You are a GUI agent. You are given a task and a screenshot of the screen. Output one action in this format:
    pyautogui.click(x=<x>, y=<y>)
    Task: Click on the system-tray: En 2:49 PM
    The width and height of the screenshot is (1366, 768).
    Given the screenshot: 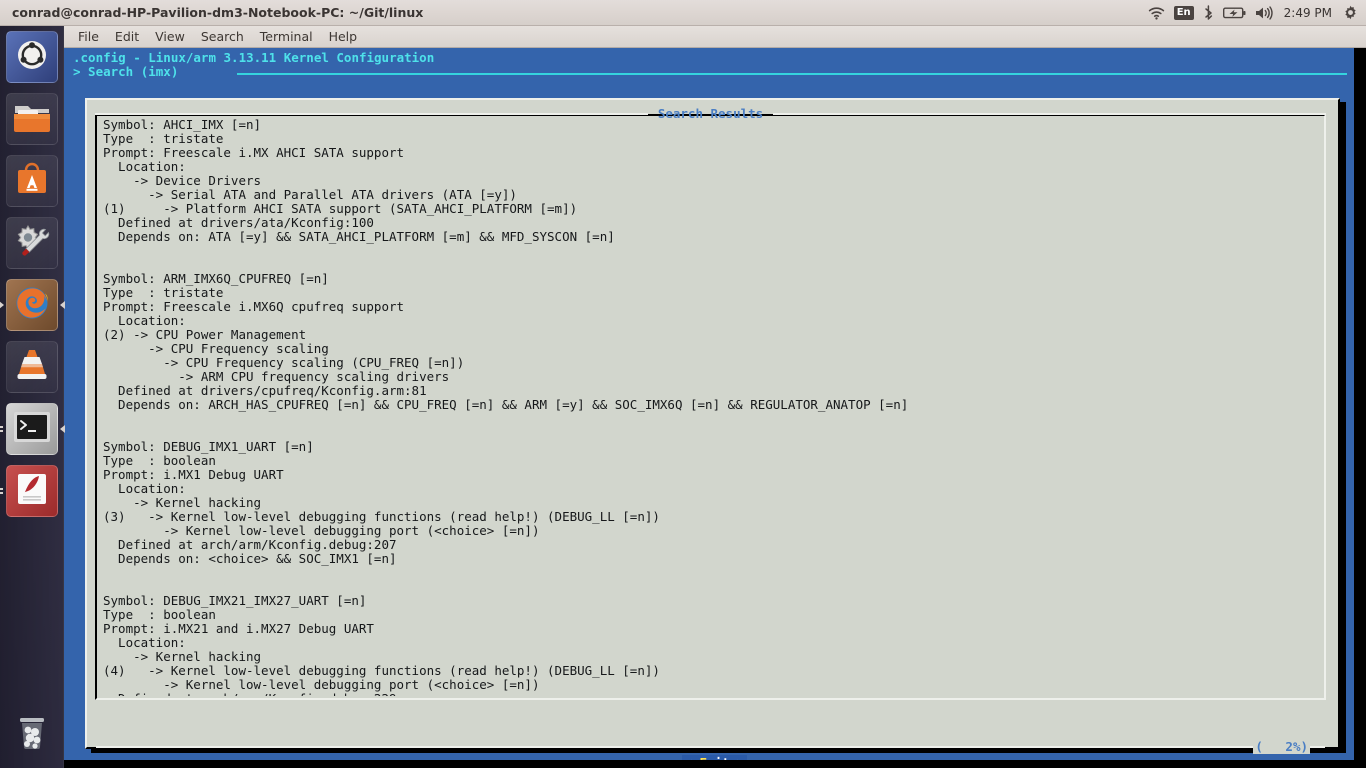 What is the action you would take?
    pyautogui.click(x=1257, y=13)
    